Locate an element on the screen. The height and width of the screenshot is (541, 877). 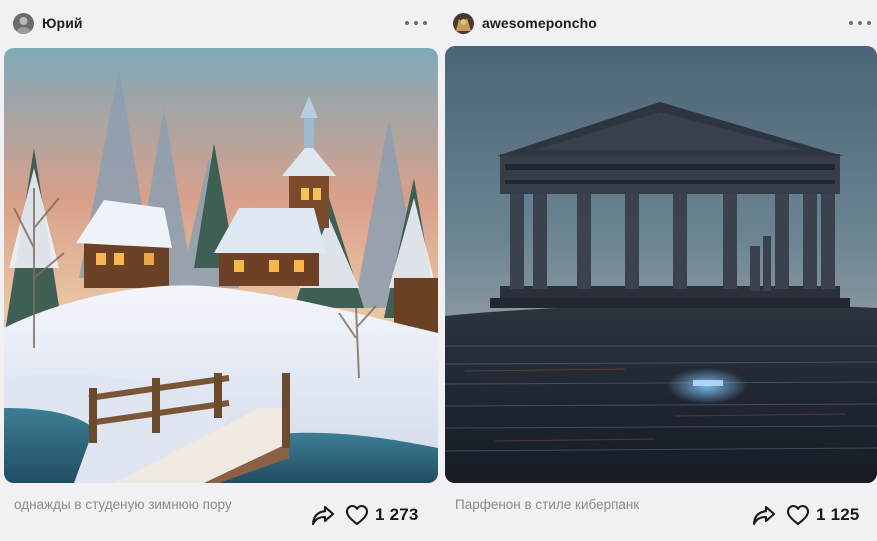
post-caption: однажды в студеную зимнюю пору is located at coordinates (123, 504).